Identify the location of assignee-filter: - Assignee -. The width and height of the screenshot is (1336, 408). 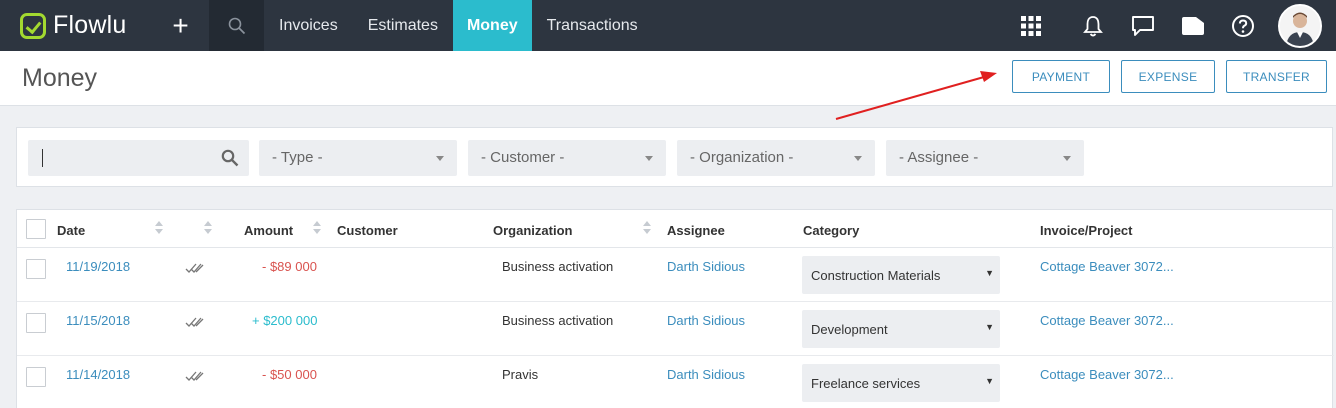
(985, 158).